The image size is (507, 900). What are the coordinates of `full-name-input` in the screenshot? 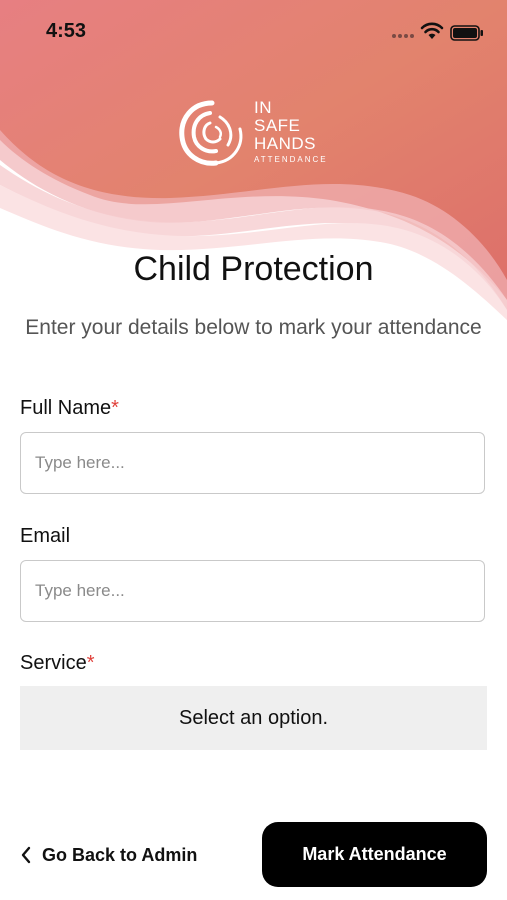 It's located at (252, 463).